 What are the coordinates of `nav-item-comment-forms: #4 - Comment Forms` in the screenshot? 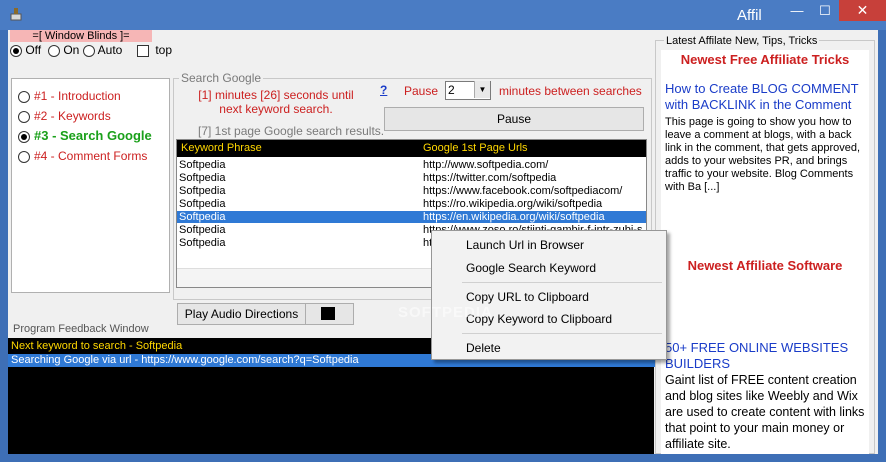 It's located at (82, 156).